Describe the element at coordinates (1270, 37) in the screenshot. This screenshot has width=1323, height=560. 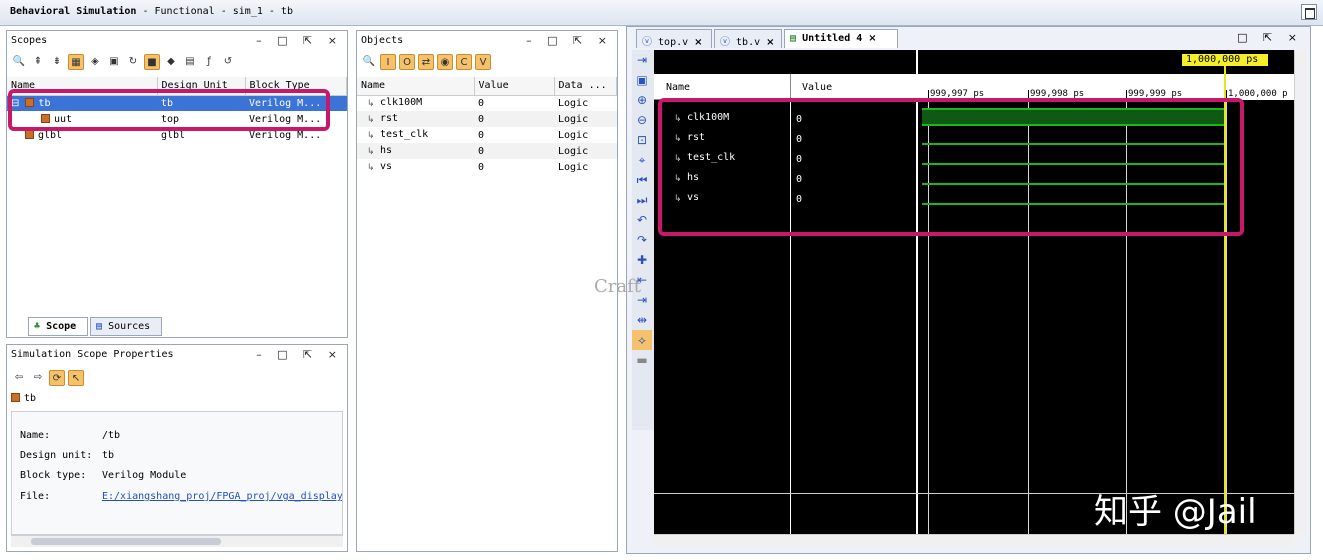
I see `wave-window-controls: □ ⇱ ×` at that location.